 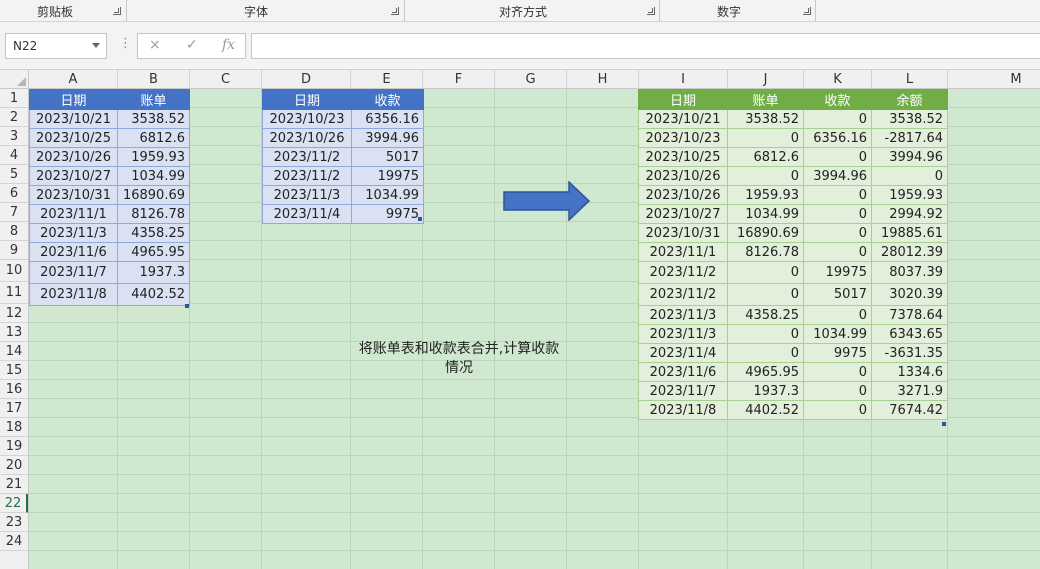 What do you see at coordinates (14, 389) in the screenshot?
I see `row-header-16: 16` at bounding box center [14, 389].